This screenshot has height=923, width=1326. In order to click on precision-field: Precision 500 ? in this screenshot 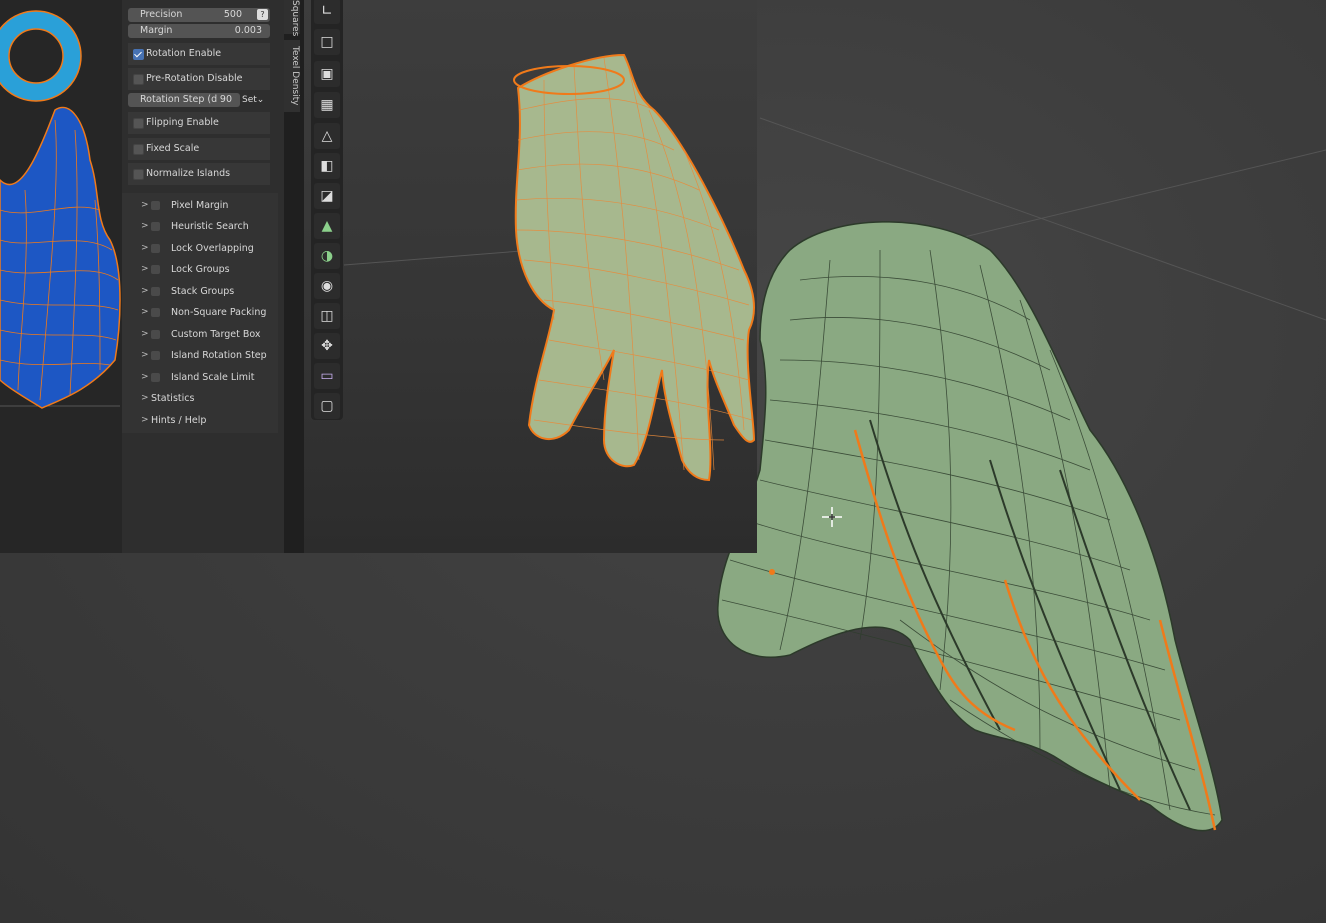, I will do `click(199, 15)`.